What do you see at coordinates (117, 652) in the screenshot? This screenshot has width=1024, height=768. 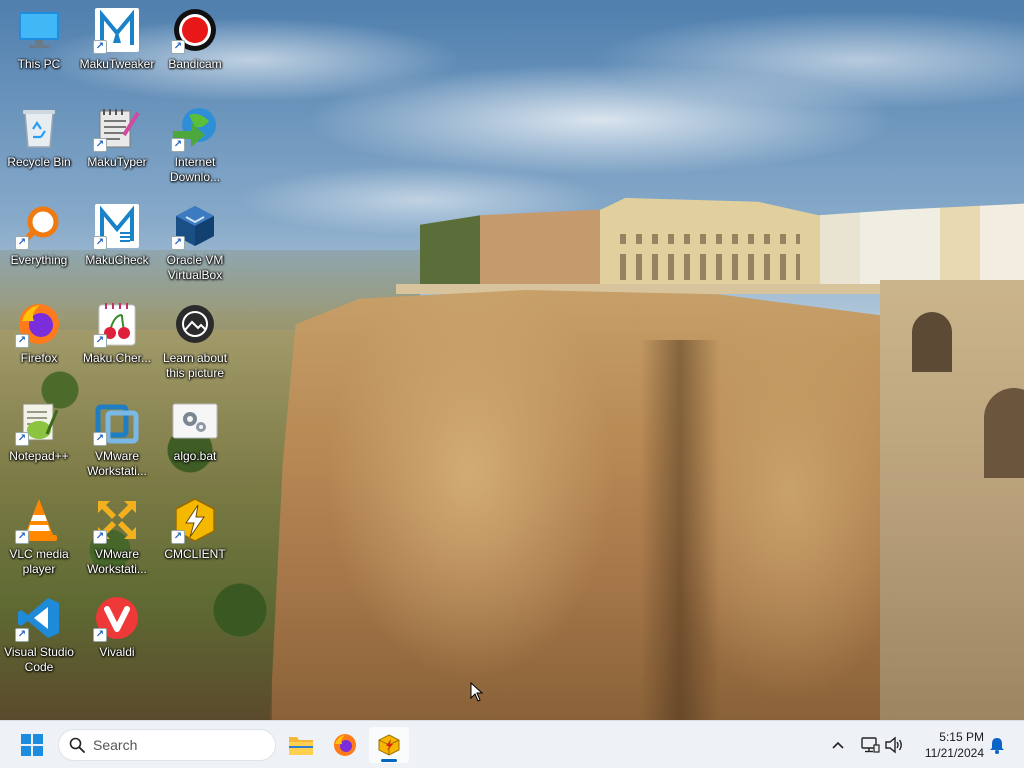 I see `desktop-icon-label: Vivaldi` at bounding box center [117, 652].